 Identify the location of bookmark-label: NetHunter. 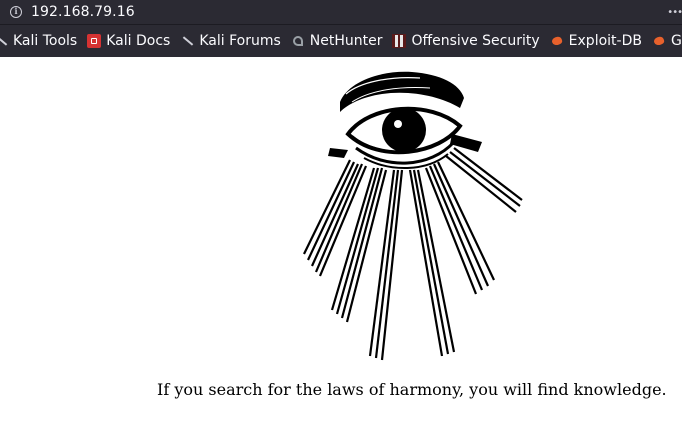
(346, 41).